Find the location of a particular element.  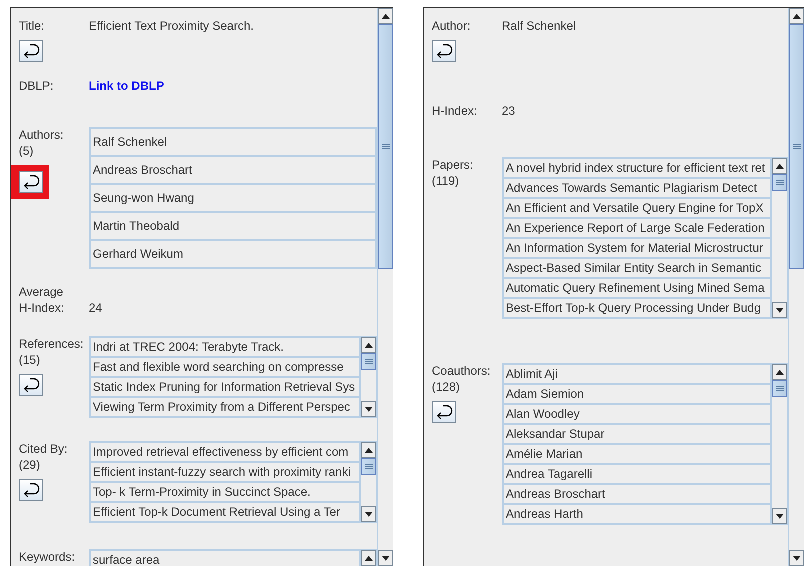

field-label: Title: is located at coordinates (32, 26).